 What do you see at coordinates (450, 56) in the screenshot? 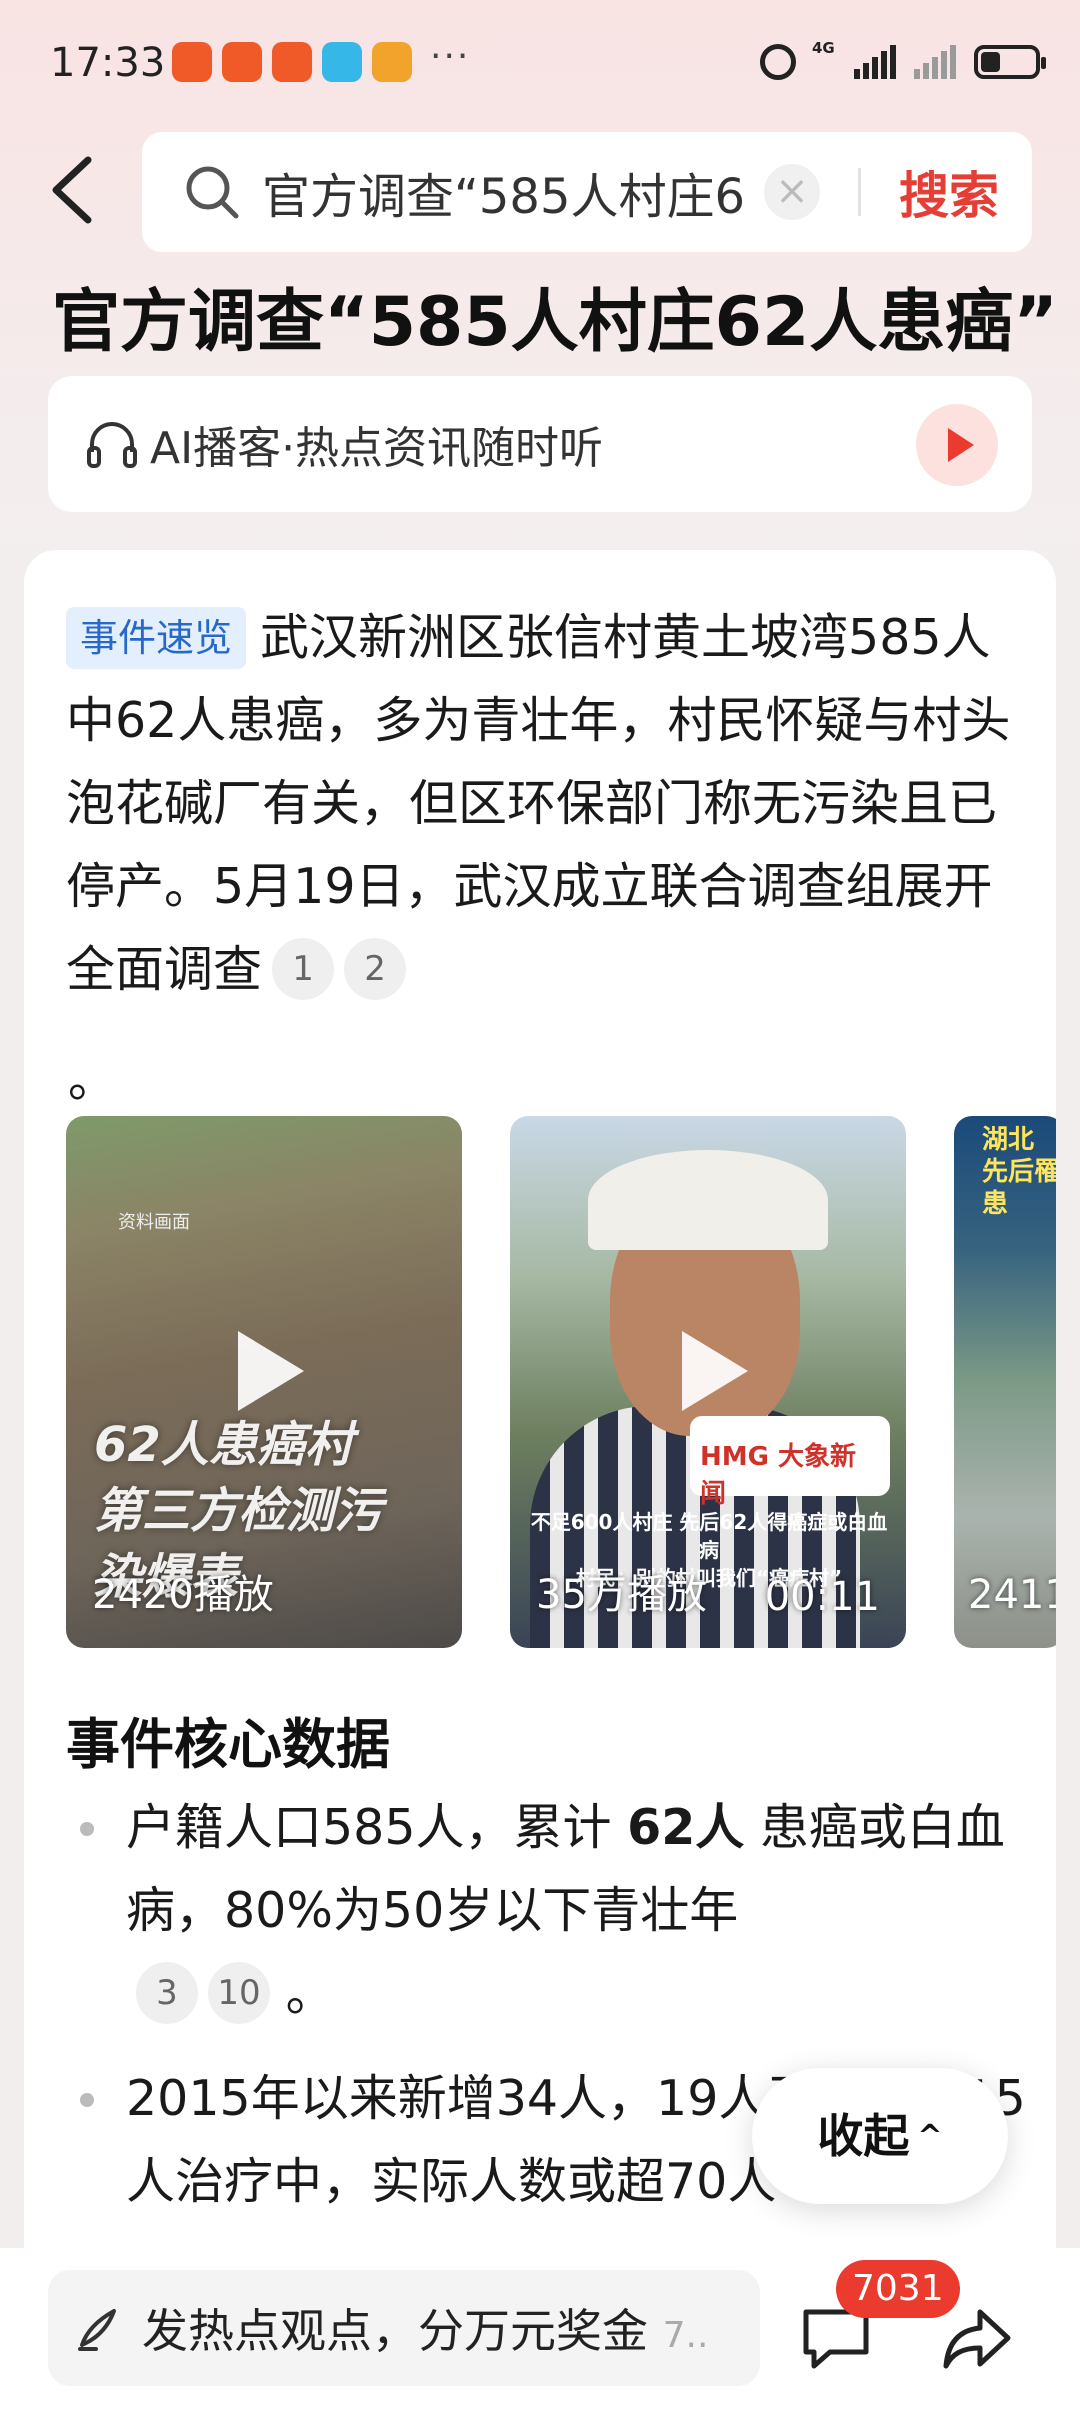
I see `more-notifications-icon: ···` at bounding box center [450, 56].